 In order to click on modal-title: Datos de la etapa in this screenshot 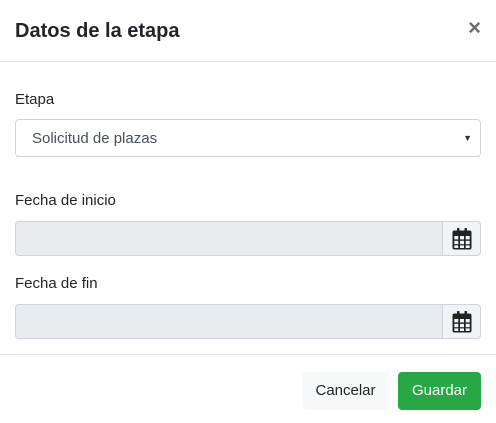, I will do `click(97, 31)`.